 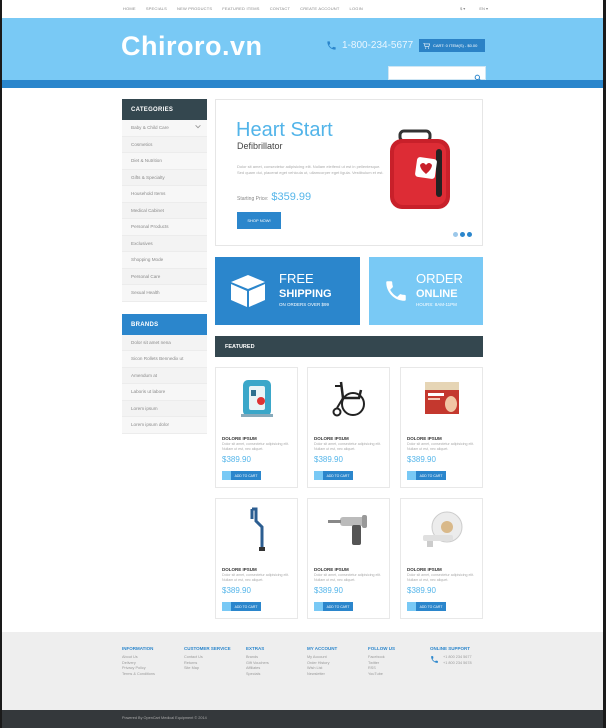 What do you see at coordinates (319, 8) in the screenshot?
I see `topnav-link-create-account: CREATE ACCOUNT` at bounding box center [319, 8].